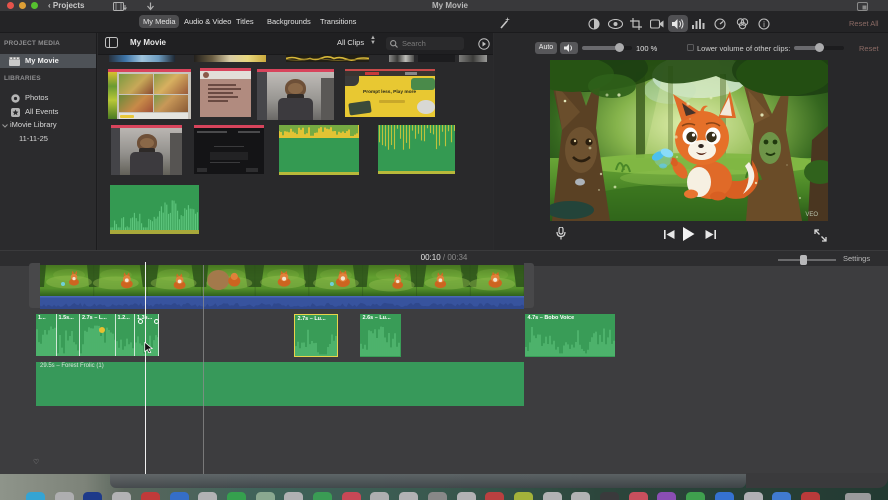 Image resolution: width=888 pixels, height=500 pixels. Describe the element at coordinates (811, 215) in the screenshot. I see `svg-text: VEO` at that location.